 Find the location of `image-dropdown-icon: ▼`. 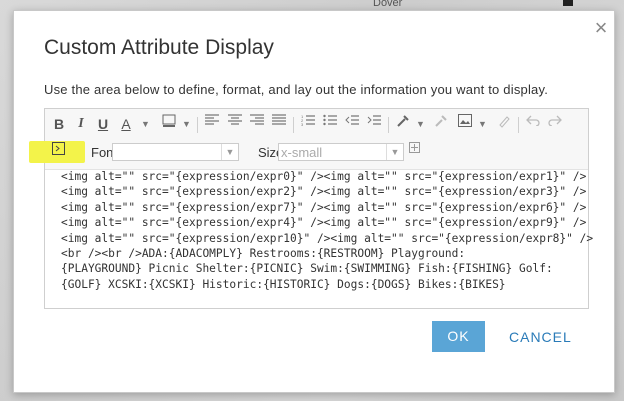

image-dropdown-icon: ▼ is located at coordinates (482, 124).